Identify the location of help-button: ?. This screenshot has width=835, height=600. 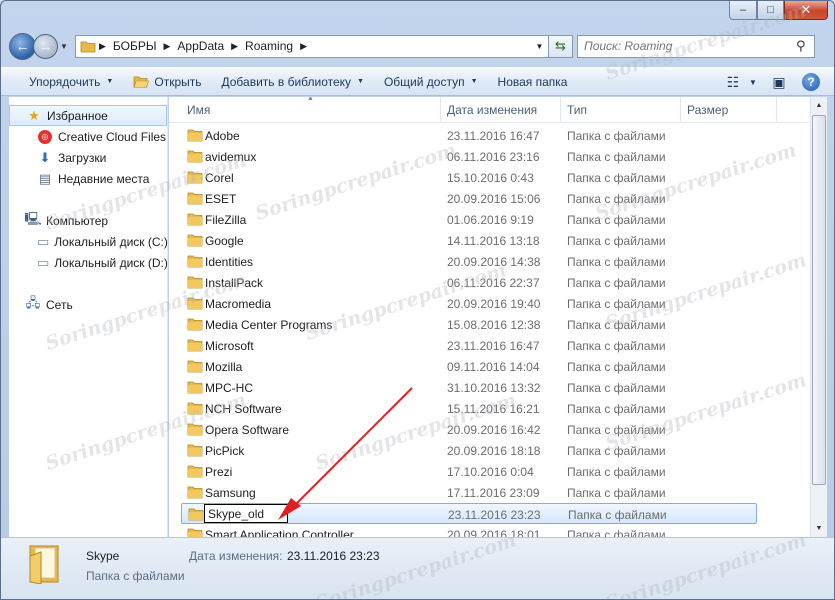
(811, 82).